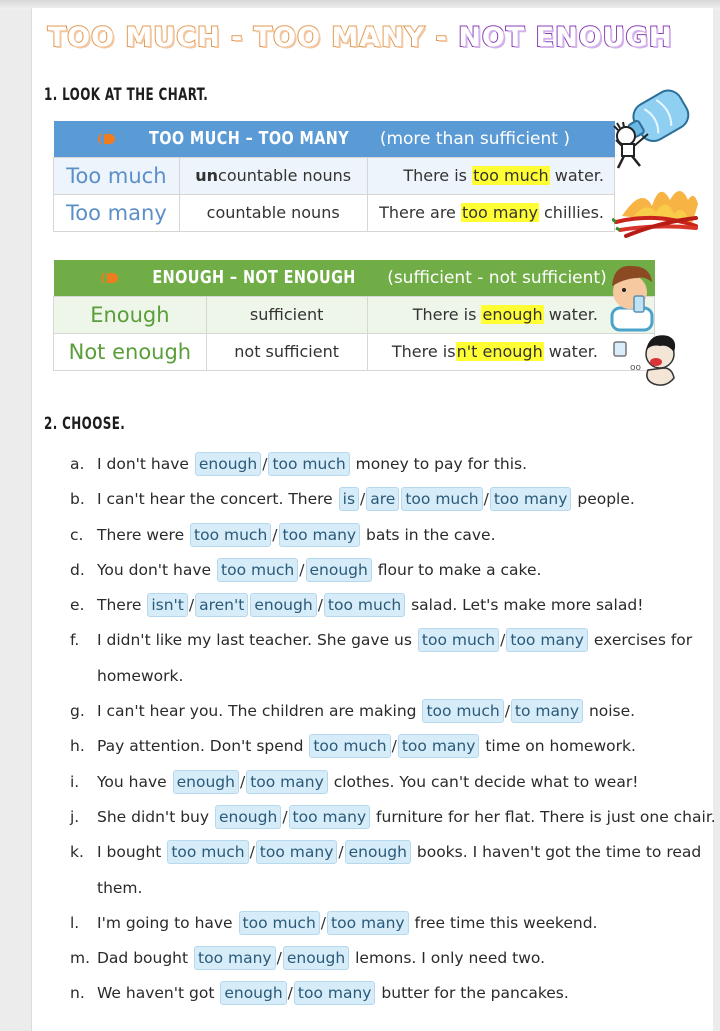 This screenshot has height=1031, width=720. Describe the element at coordinates (636, 368) in the screenshot. I see `svg-text: oo` at that location.